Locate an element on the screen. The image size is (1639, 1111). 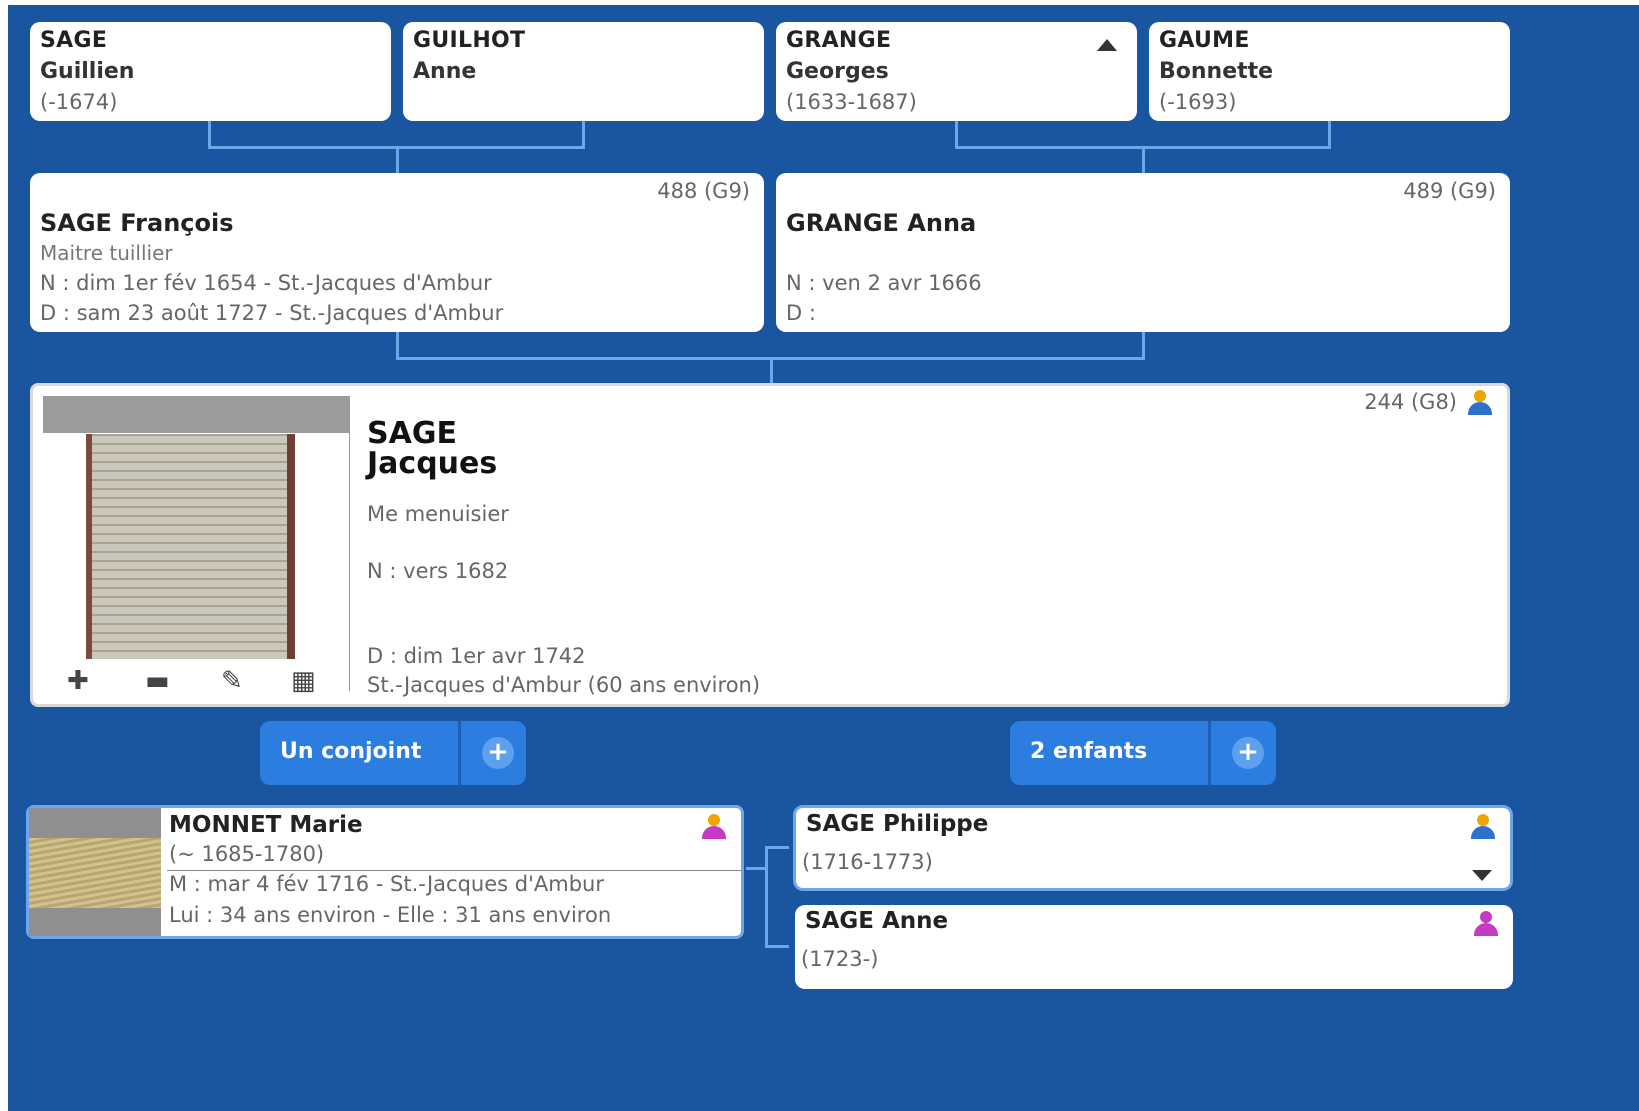
grandparent-first-name: Guillien is located at coordinates (87, 71).